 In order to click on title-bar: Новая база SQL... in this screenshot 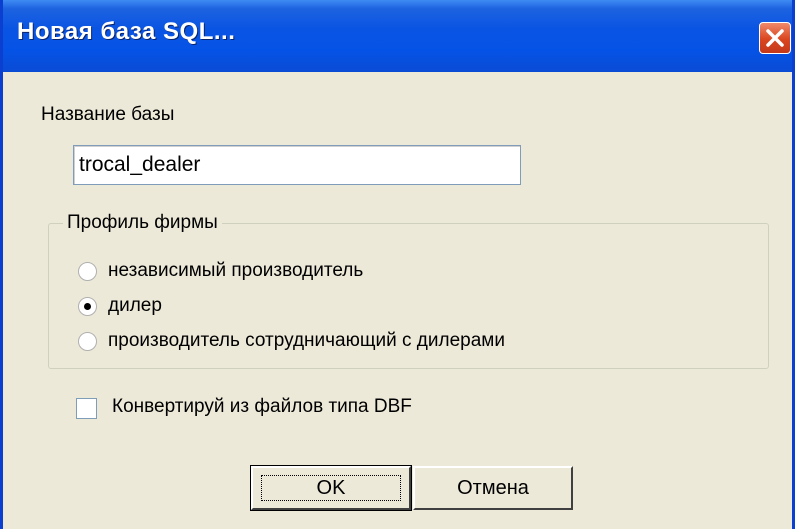, I will do `click(397, 36)`.